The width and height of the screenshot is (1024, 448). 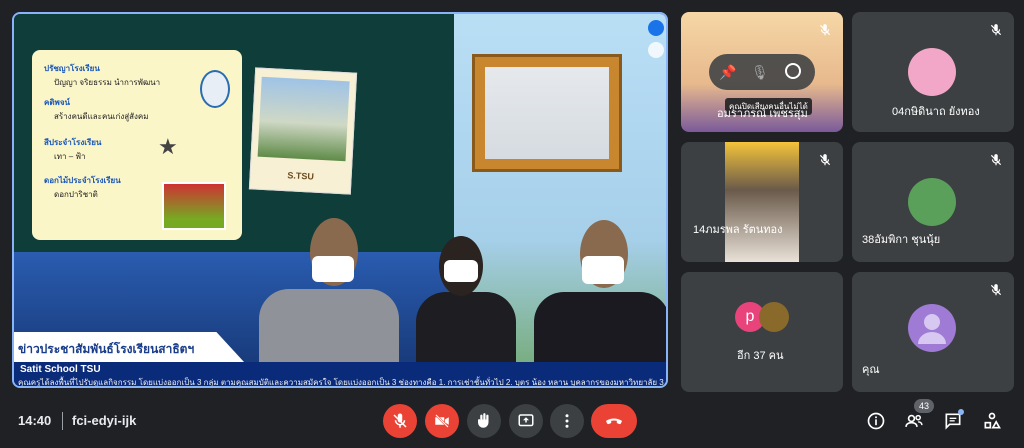 What do you see at coordinates (62, 421) in the screenshot?
I see `divider` at bounding box center [62, 421].